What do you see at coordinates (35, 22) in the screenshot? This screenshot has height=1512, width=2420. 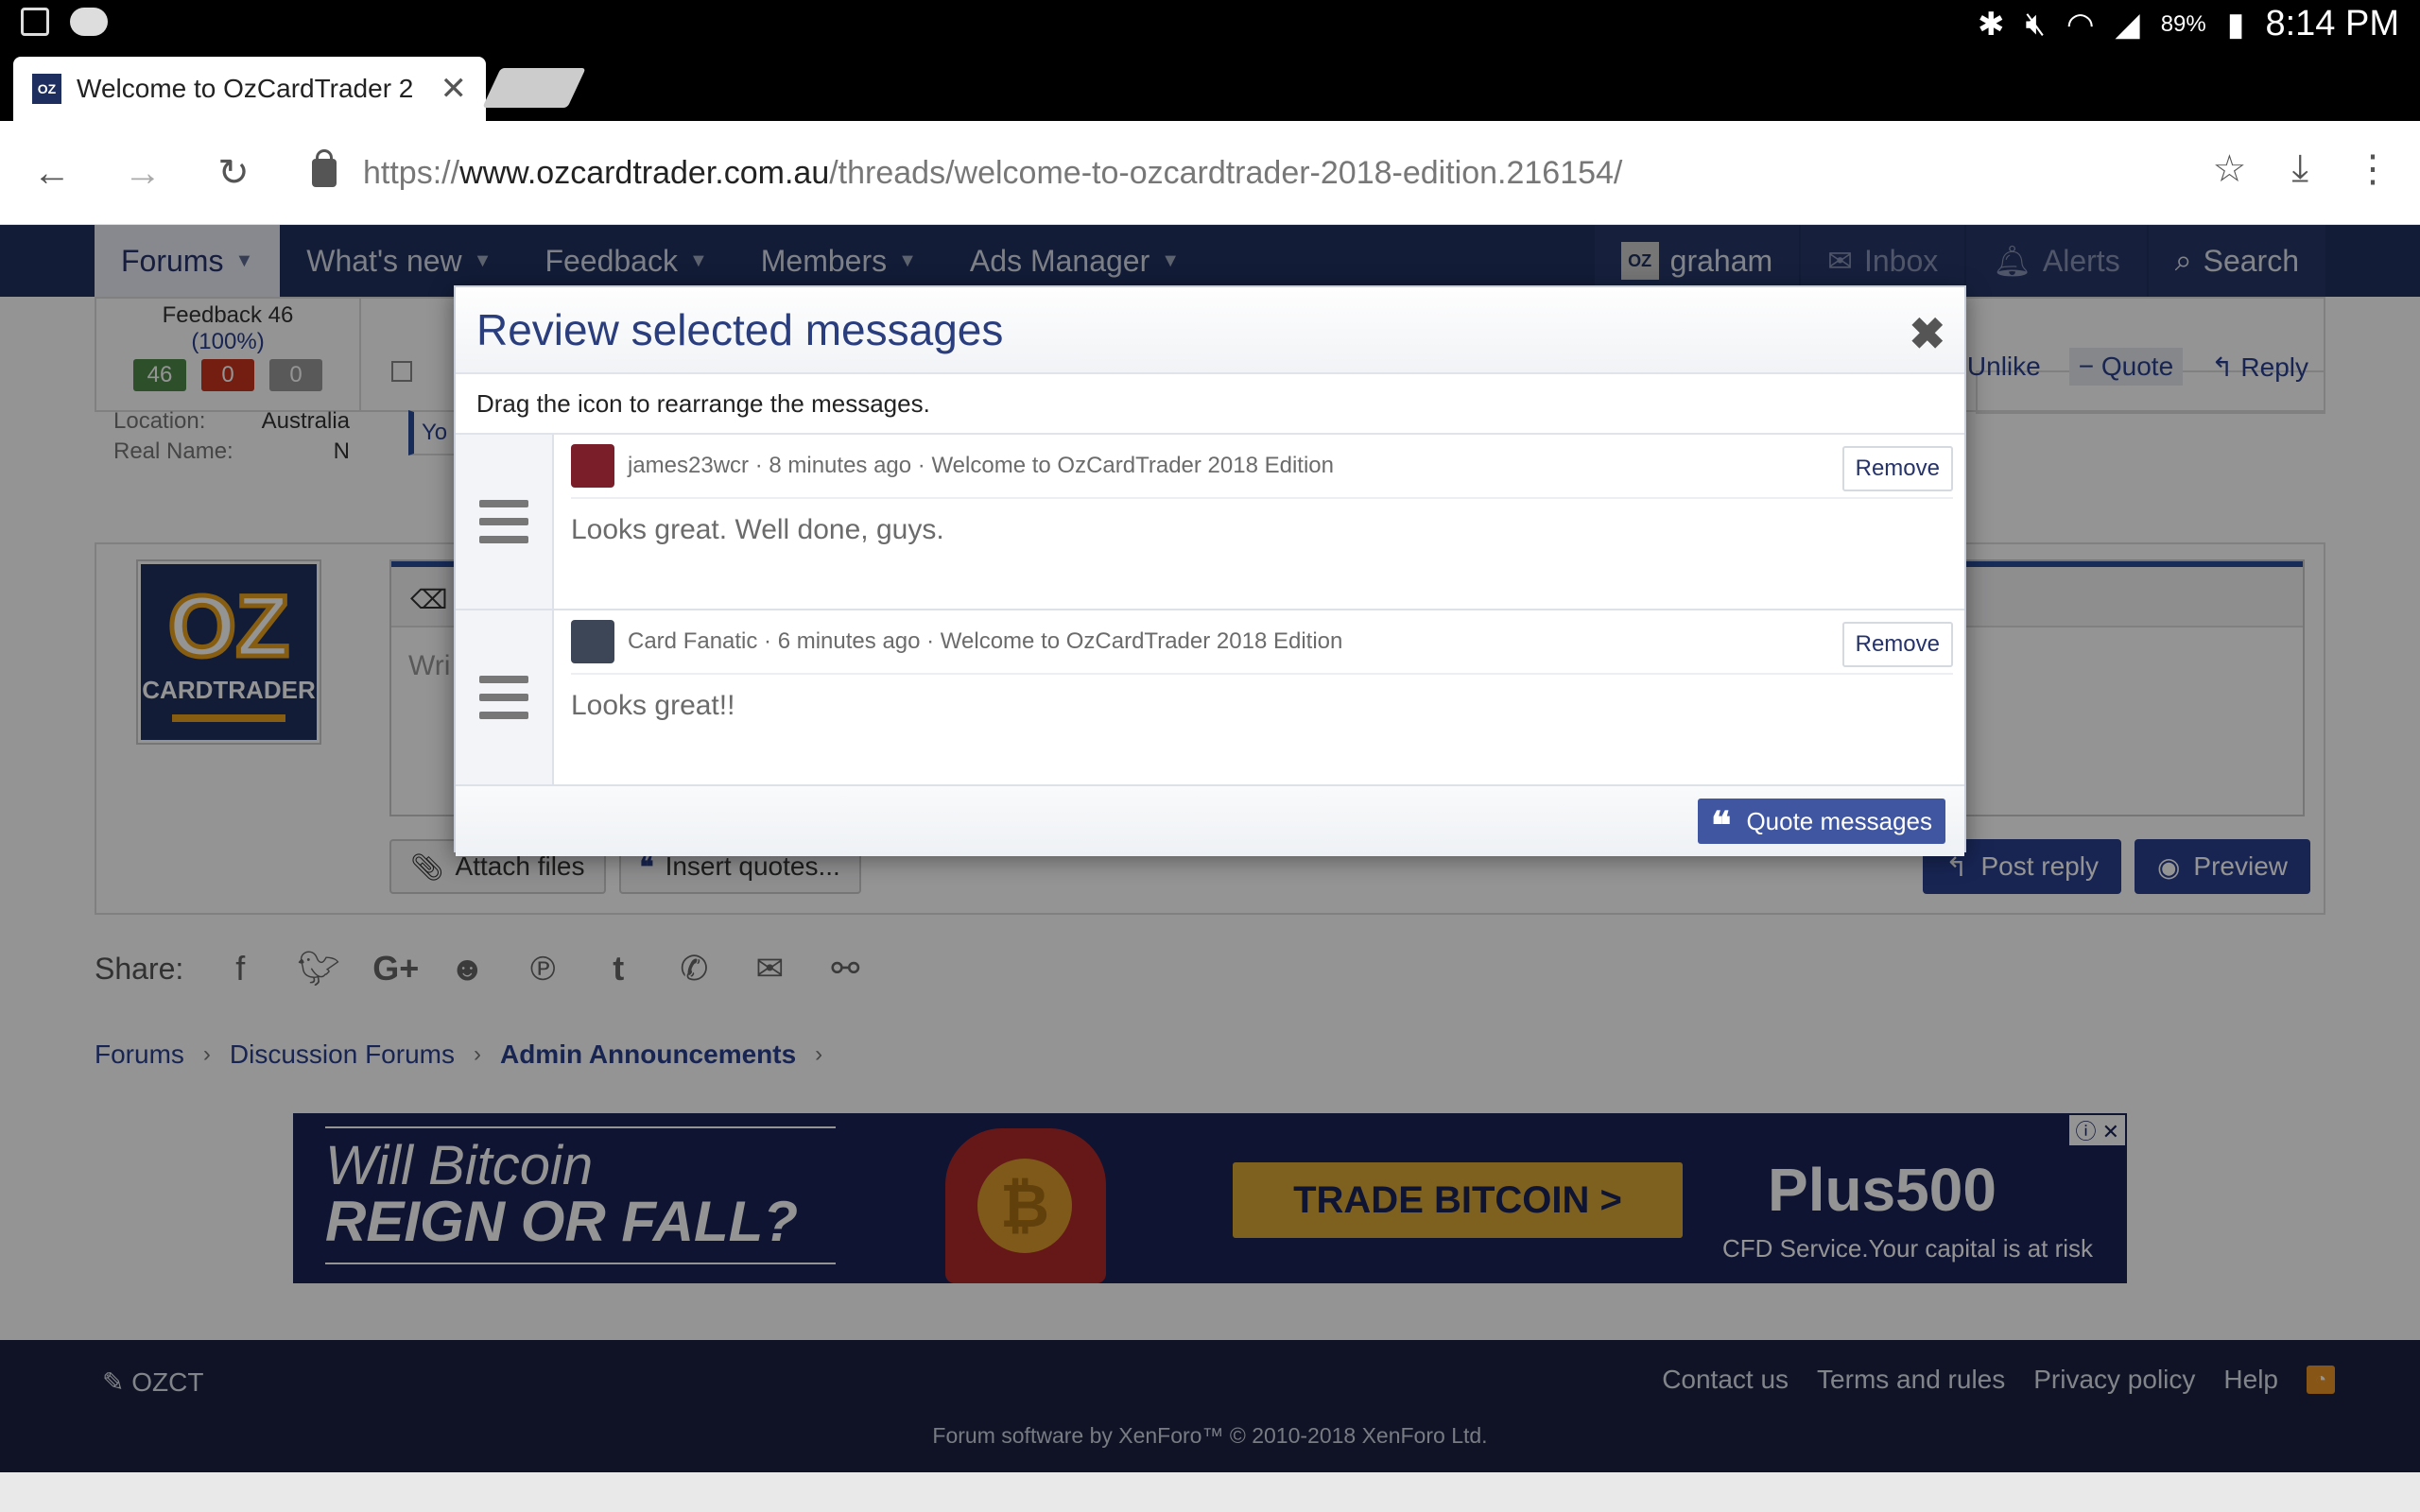 I see `image-notification-icon` at bounding box center [35, 22].